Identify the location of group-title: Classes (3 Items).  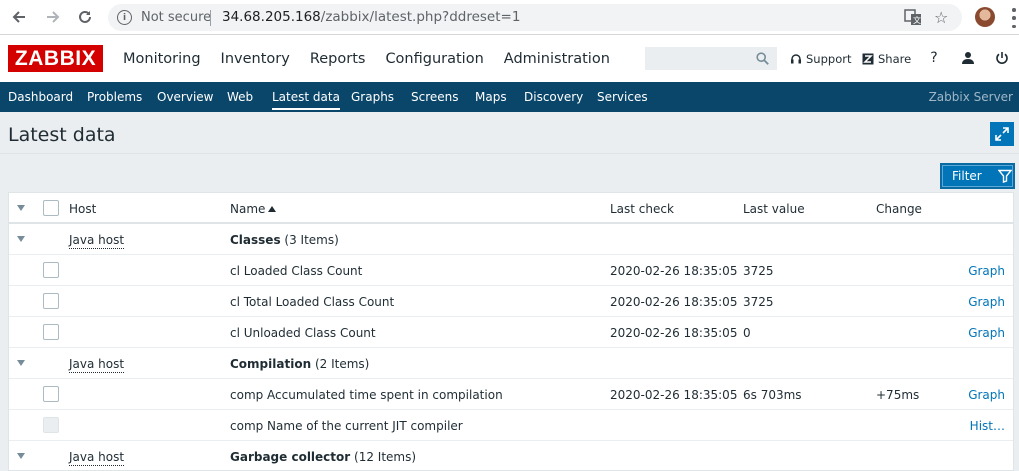
(284, 240).